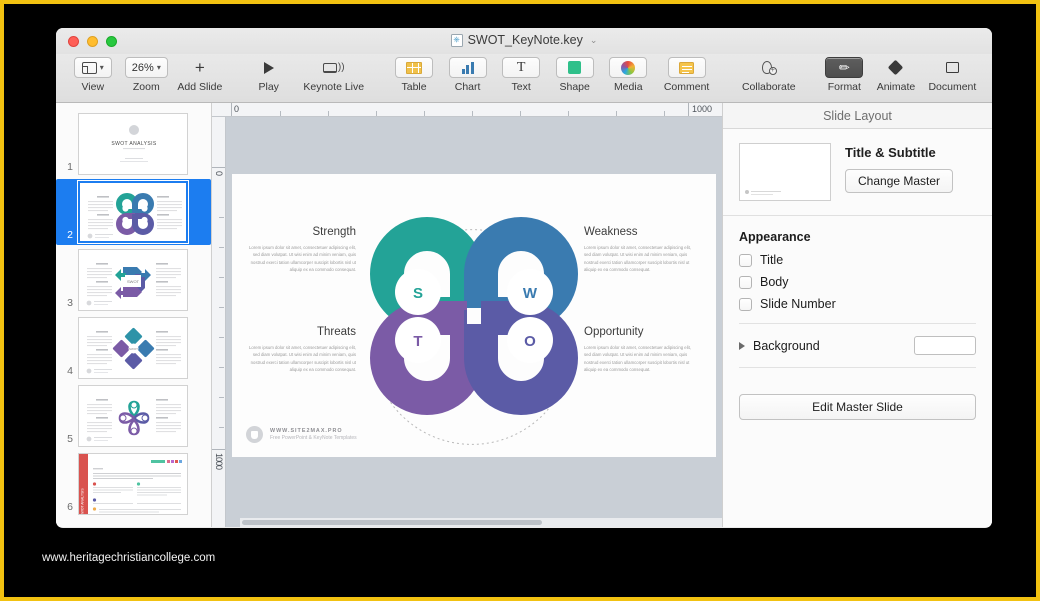 The height and width of the screenshot is (601, 1040). I want to click on toolbar-animate-label: Animate, so click(896, 87).